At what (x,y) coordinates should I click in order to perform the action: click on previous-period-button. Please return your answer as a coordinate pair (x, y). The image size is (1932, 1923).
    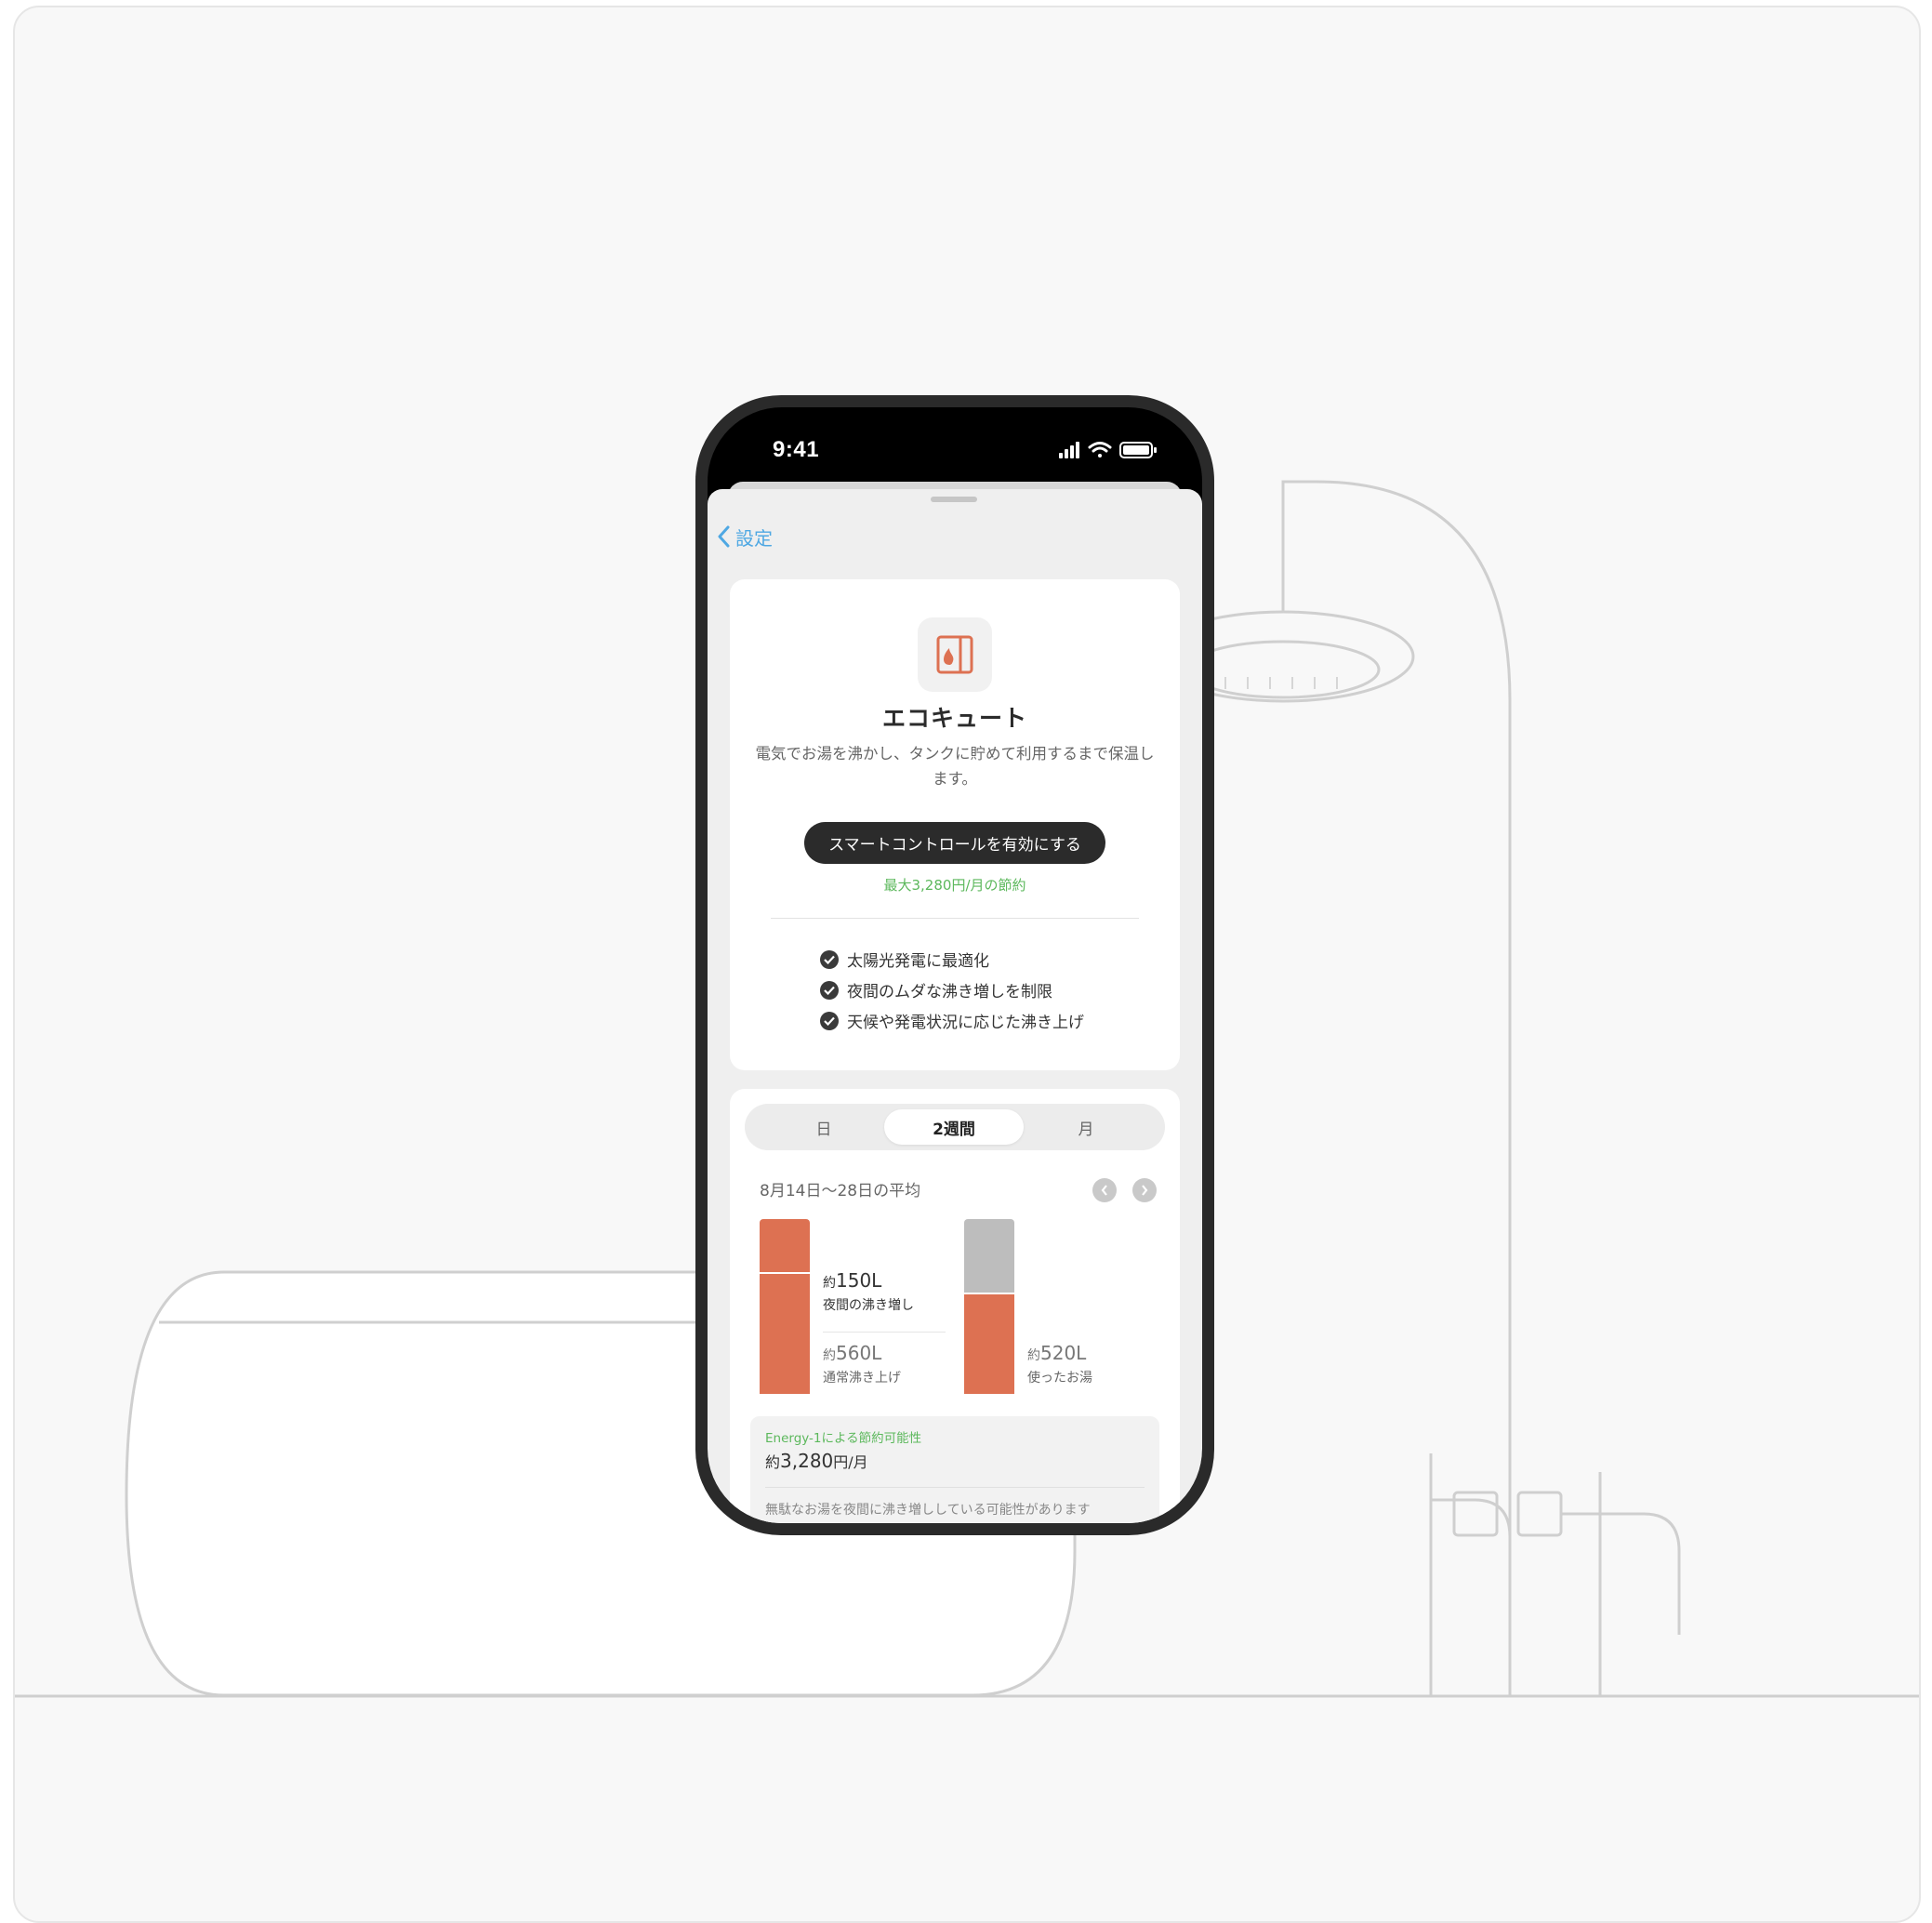
    Looking at the image, I should click on (1104, 1190).